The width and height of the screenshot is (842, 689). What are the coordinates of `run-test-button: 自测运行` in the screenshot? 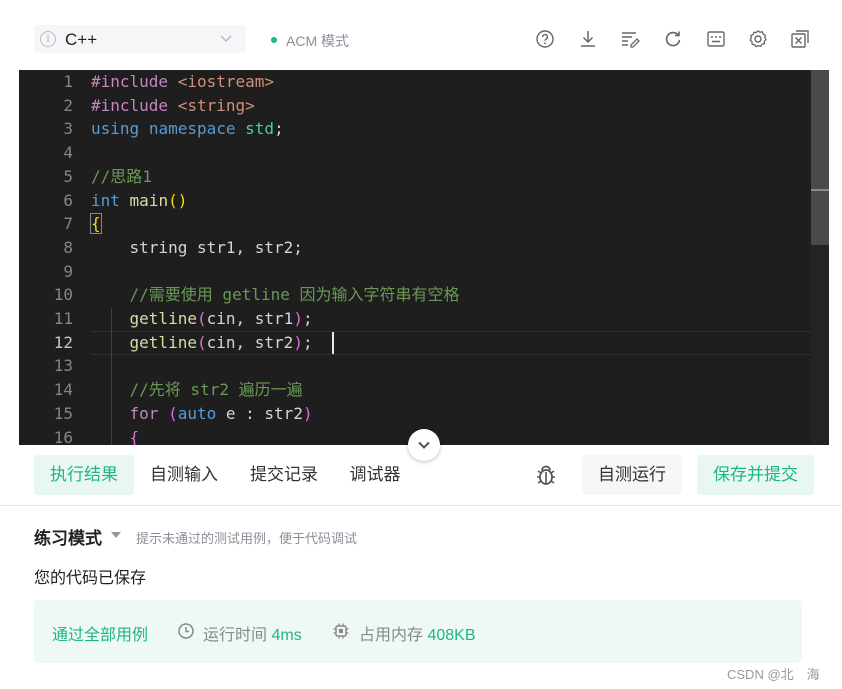 It's located at (632, 475).